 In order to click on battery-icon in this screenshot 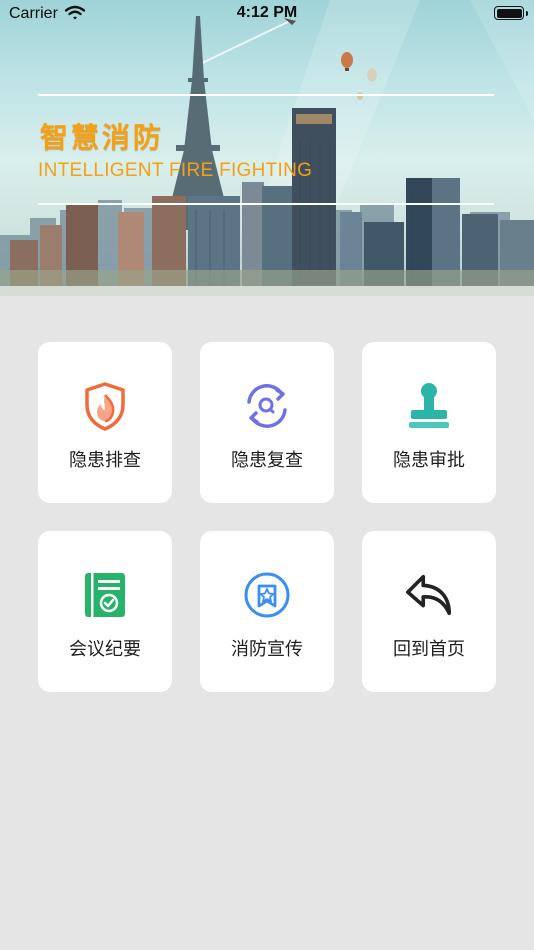, I will do `click(511, 13)`.